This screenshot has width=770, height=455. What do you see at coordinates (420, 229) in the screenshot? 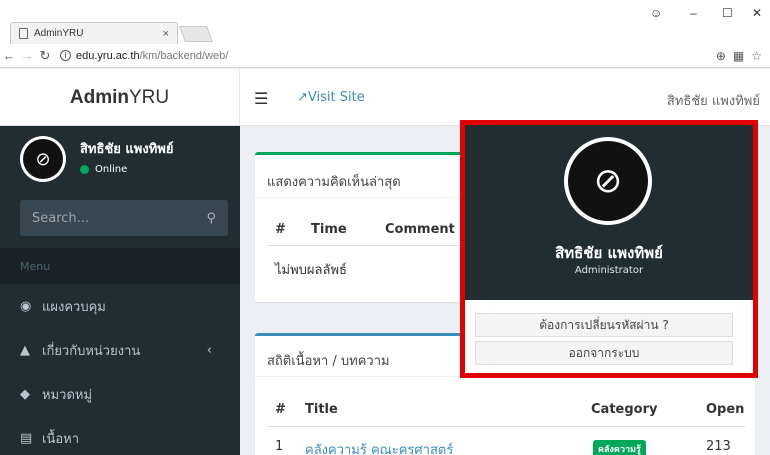
I see `comments-col-comment: Comment` at bounding box center [420, 229].